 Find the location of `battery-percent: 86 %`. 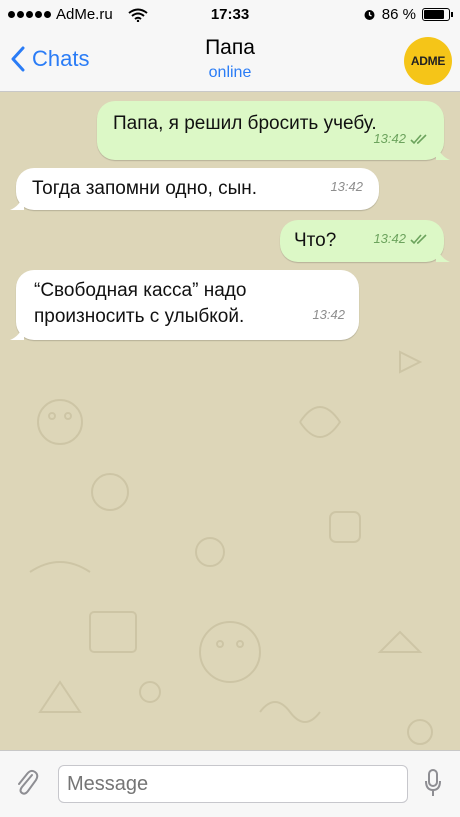

battery-percent: 86 % is located at coordinates (398, 14).